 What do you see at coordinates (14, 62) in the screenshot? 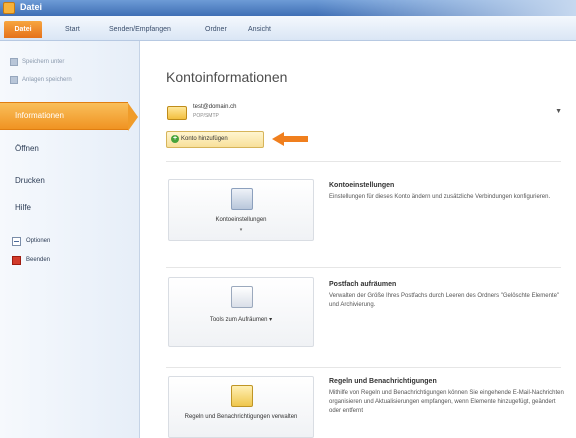
I see `save-icon` at bounding box center [14, 62].